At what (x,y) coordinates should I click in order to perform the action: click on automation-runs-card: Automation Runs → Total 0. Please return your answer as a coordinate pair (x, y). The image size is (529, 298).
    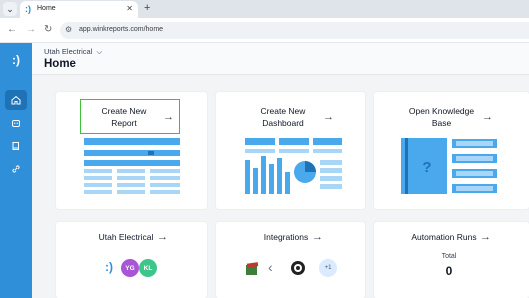
    Looking at the image, I should click on (451, 260).